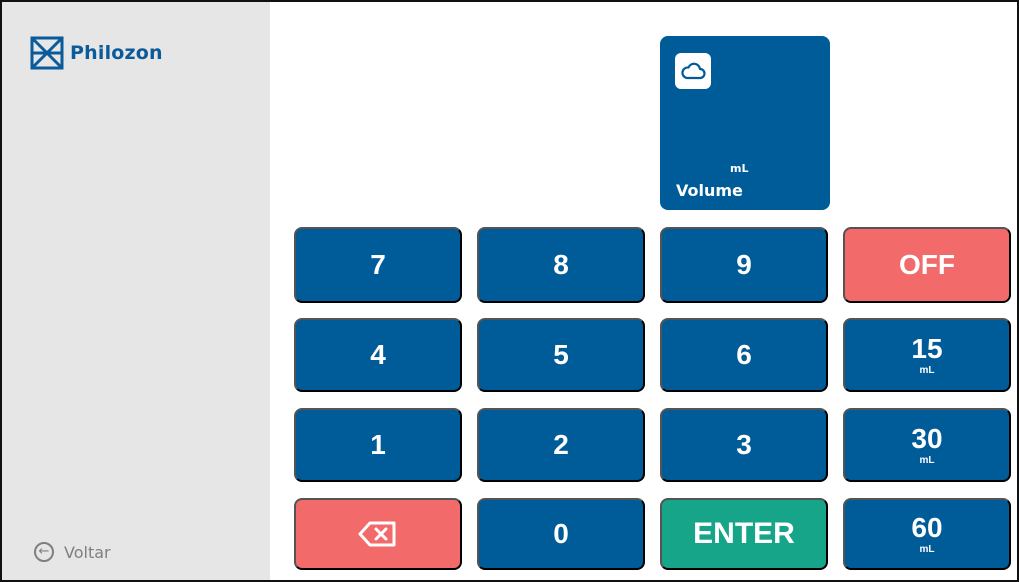  I want to click on backspace-icon, so click(377, 534).